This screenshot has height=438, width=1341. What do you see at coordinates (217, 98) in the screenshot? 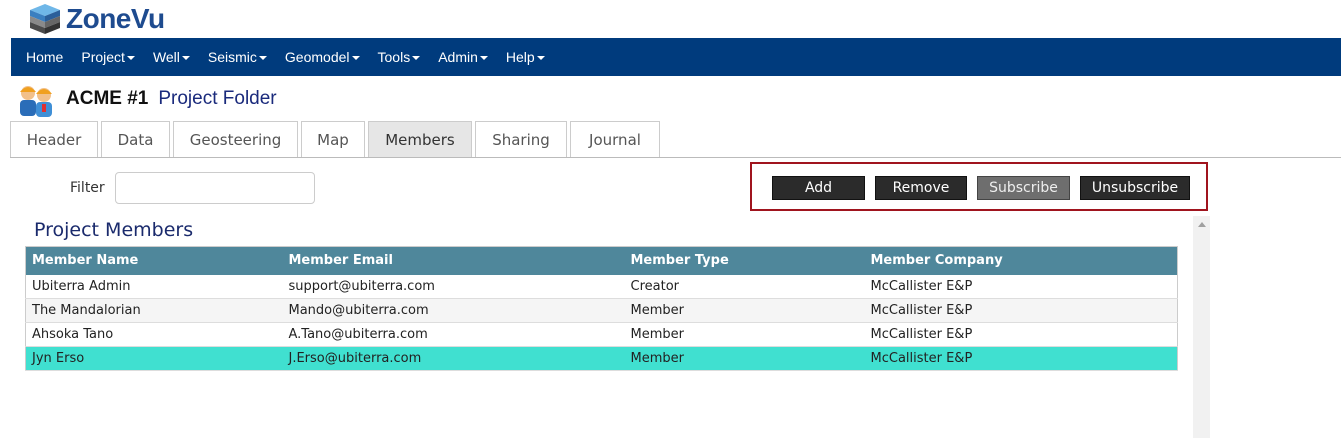
I see `project-folder-label: Project Folder` at bounding box center [217, 98].